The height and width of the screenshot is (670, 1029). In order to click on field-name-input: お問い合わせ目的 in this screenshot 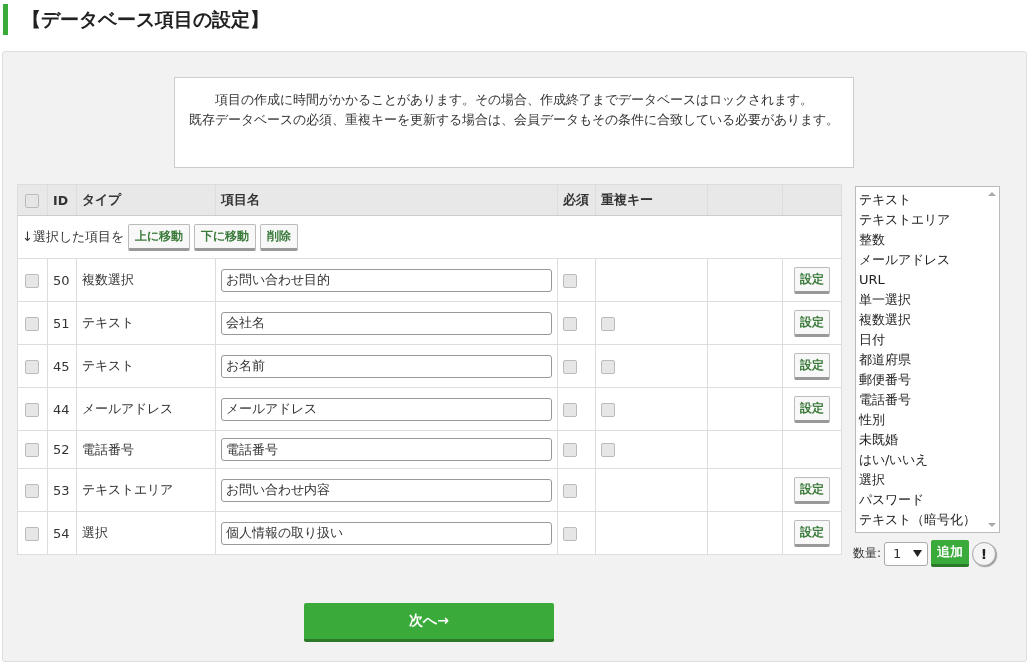, I will do `click(386, 280)`.